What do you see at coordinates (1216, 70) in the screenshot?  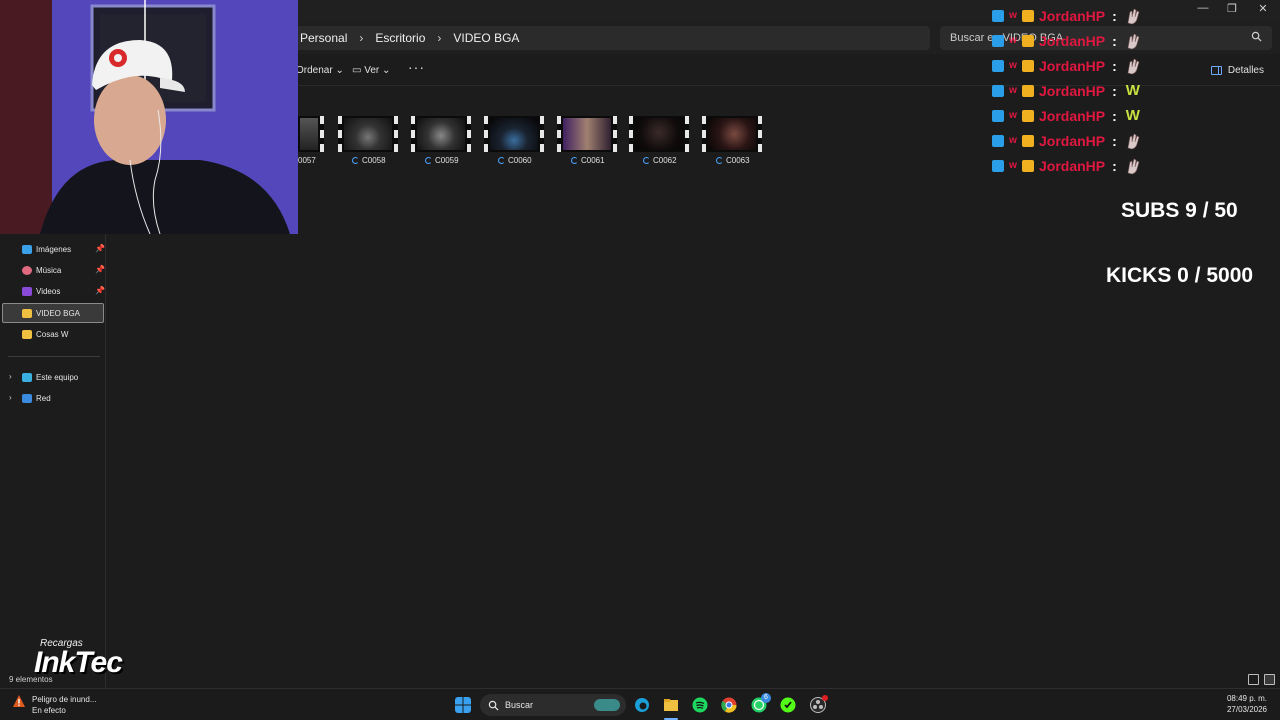 I see `details-pane-icon` at bounding box center [1216, 70].